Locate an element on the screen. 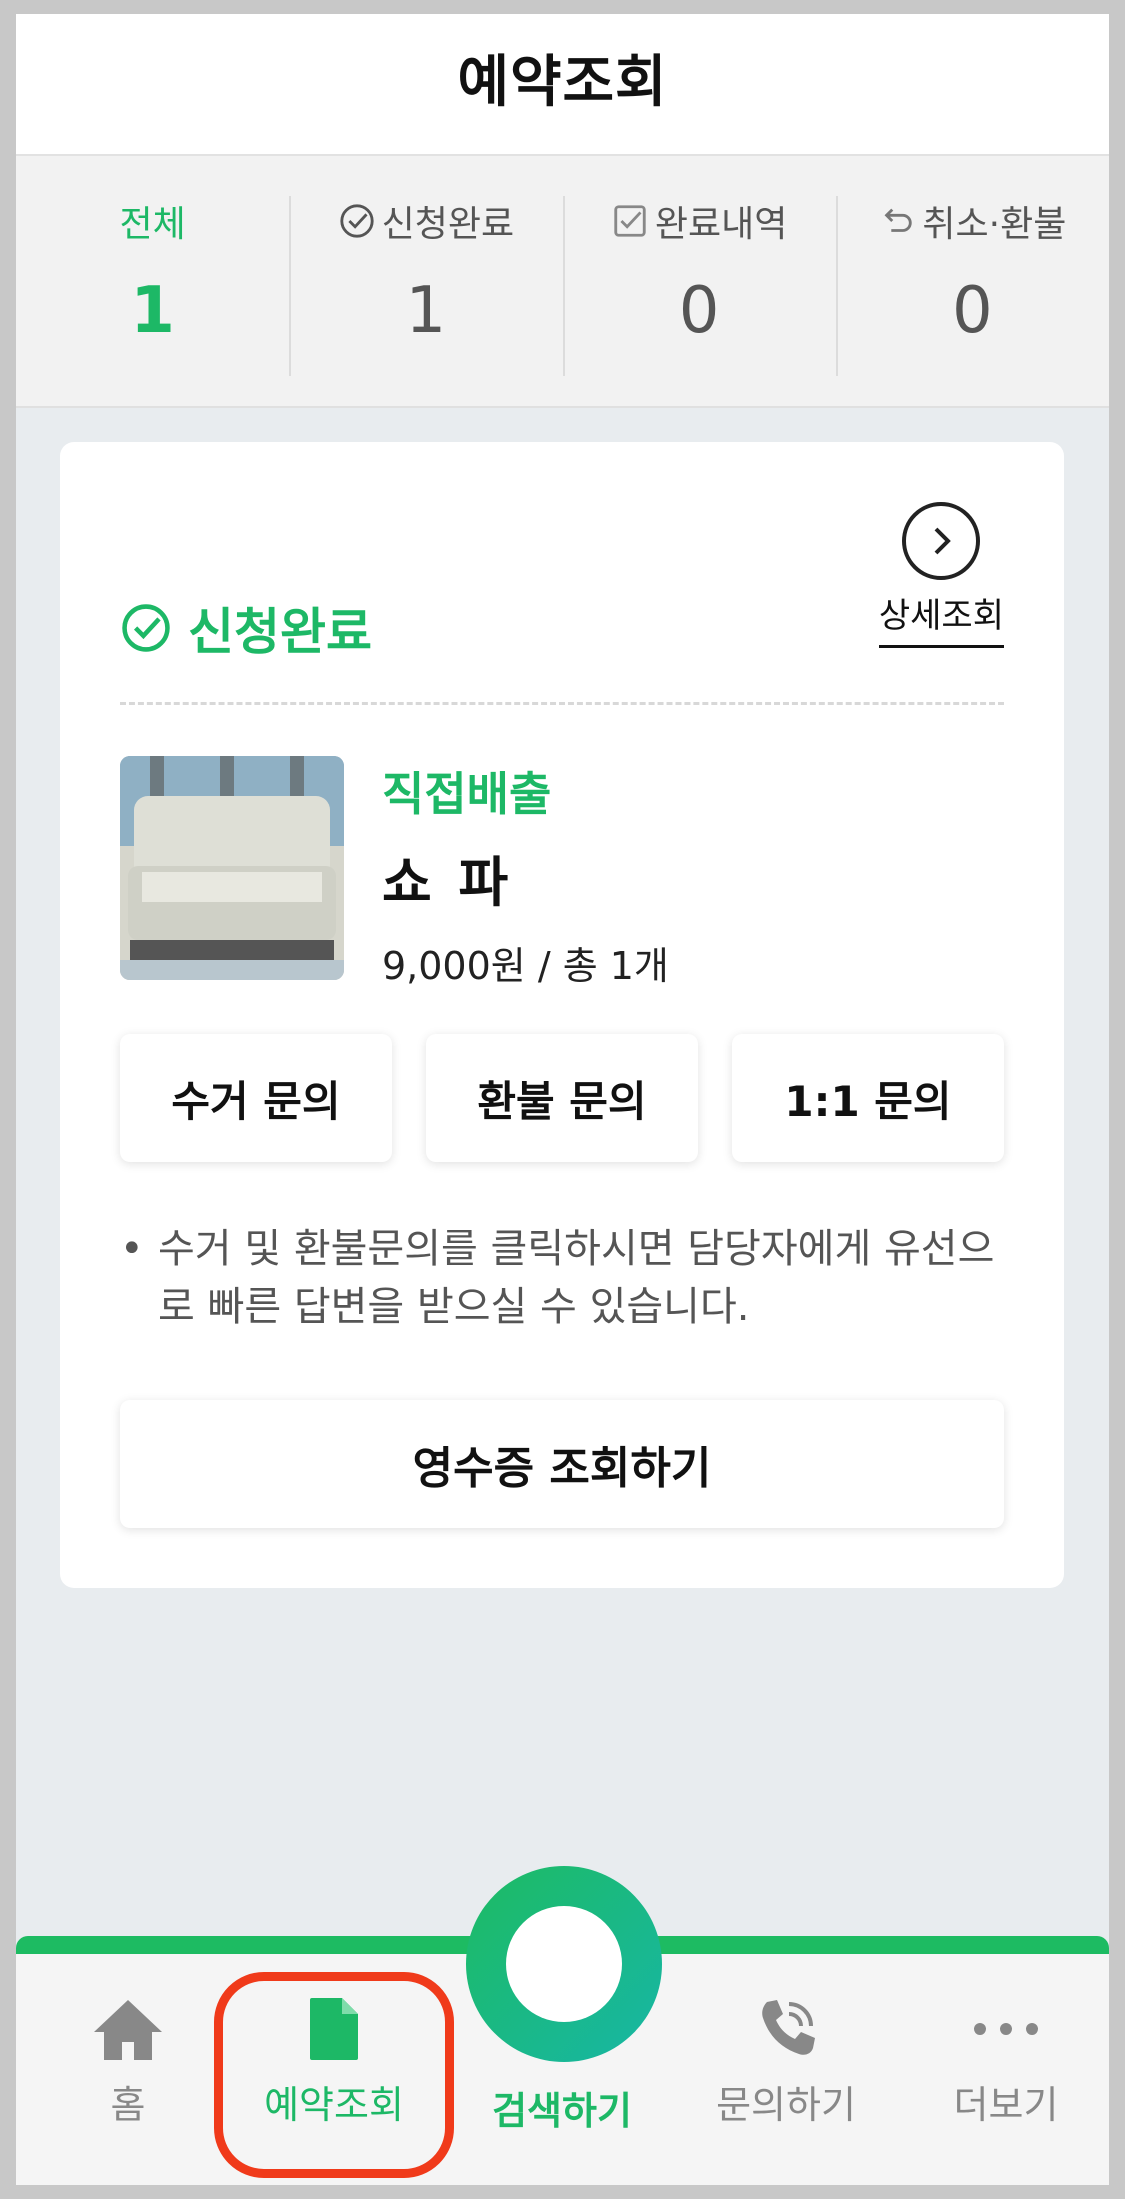 The height and width of the screenshot is (2199, 1125). inquiry-buttons: 수거 문의 환불 문의 1:1 문의 is located at coordinates (562, 1098).